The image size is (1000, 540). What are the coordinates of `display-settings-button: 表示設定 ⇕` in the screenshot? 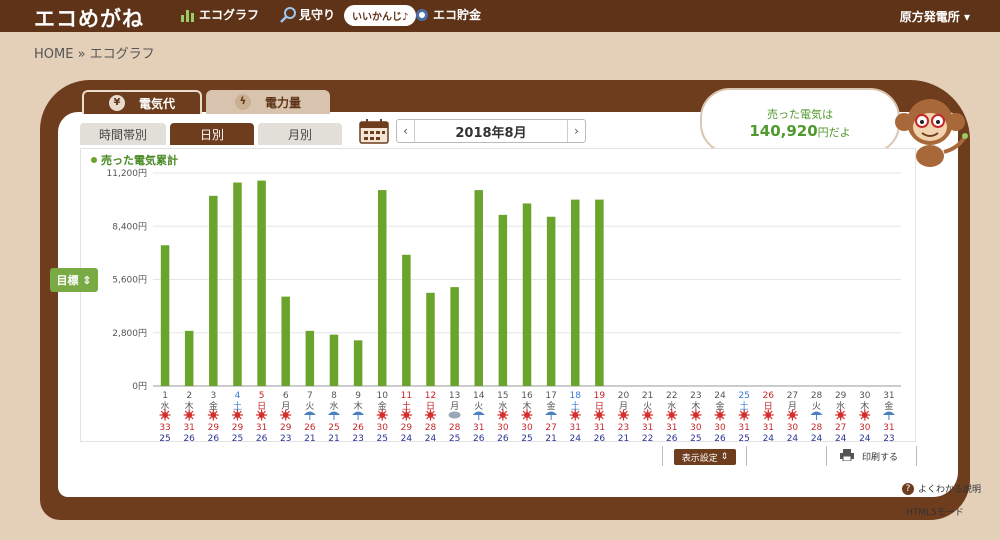 It's located at (705, 457).